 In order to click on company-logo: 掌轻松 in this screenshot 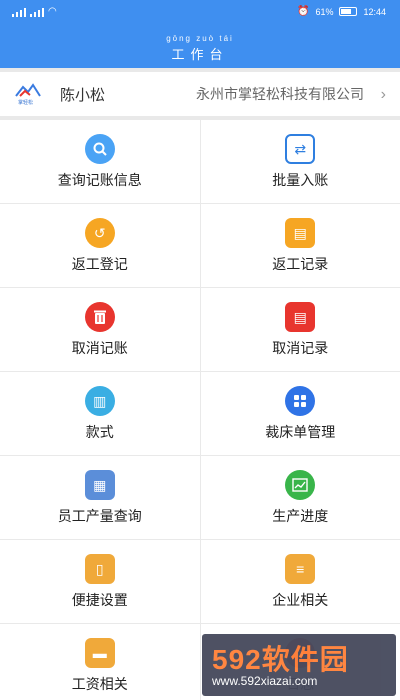, I will do `click(28, 94)`.